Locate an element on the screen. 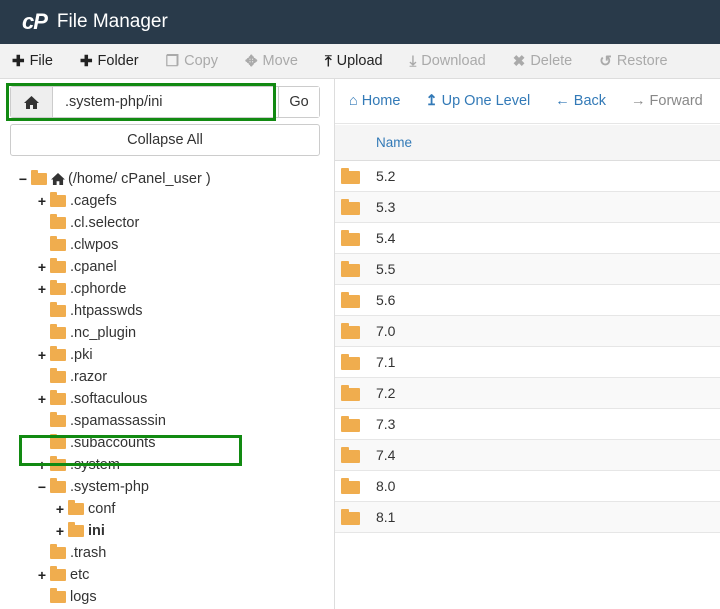  move-icon: ✥ is located at coordinates (251, 61).